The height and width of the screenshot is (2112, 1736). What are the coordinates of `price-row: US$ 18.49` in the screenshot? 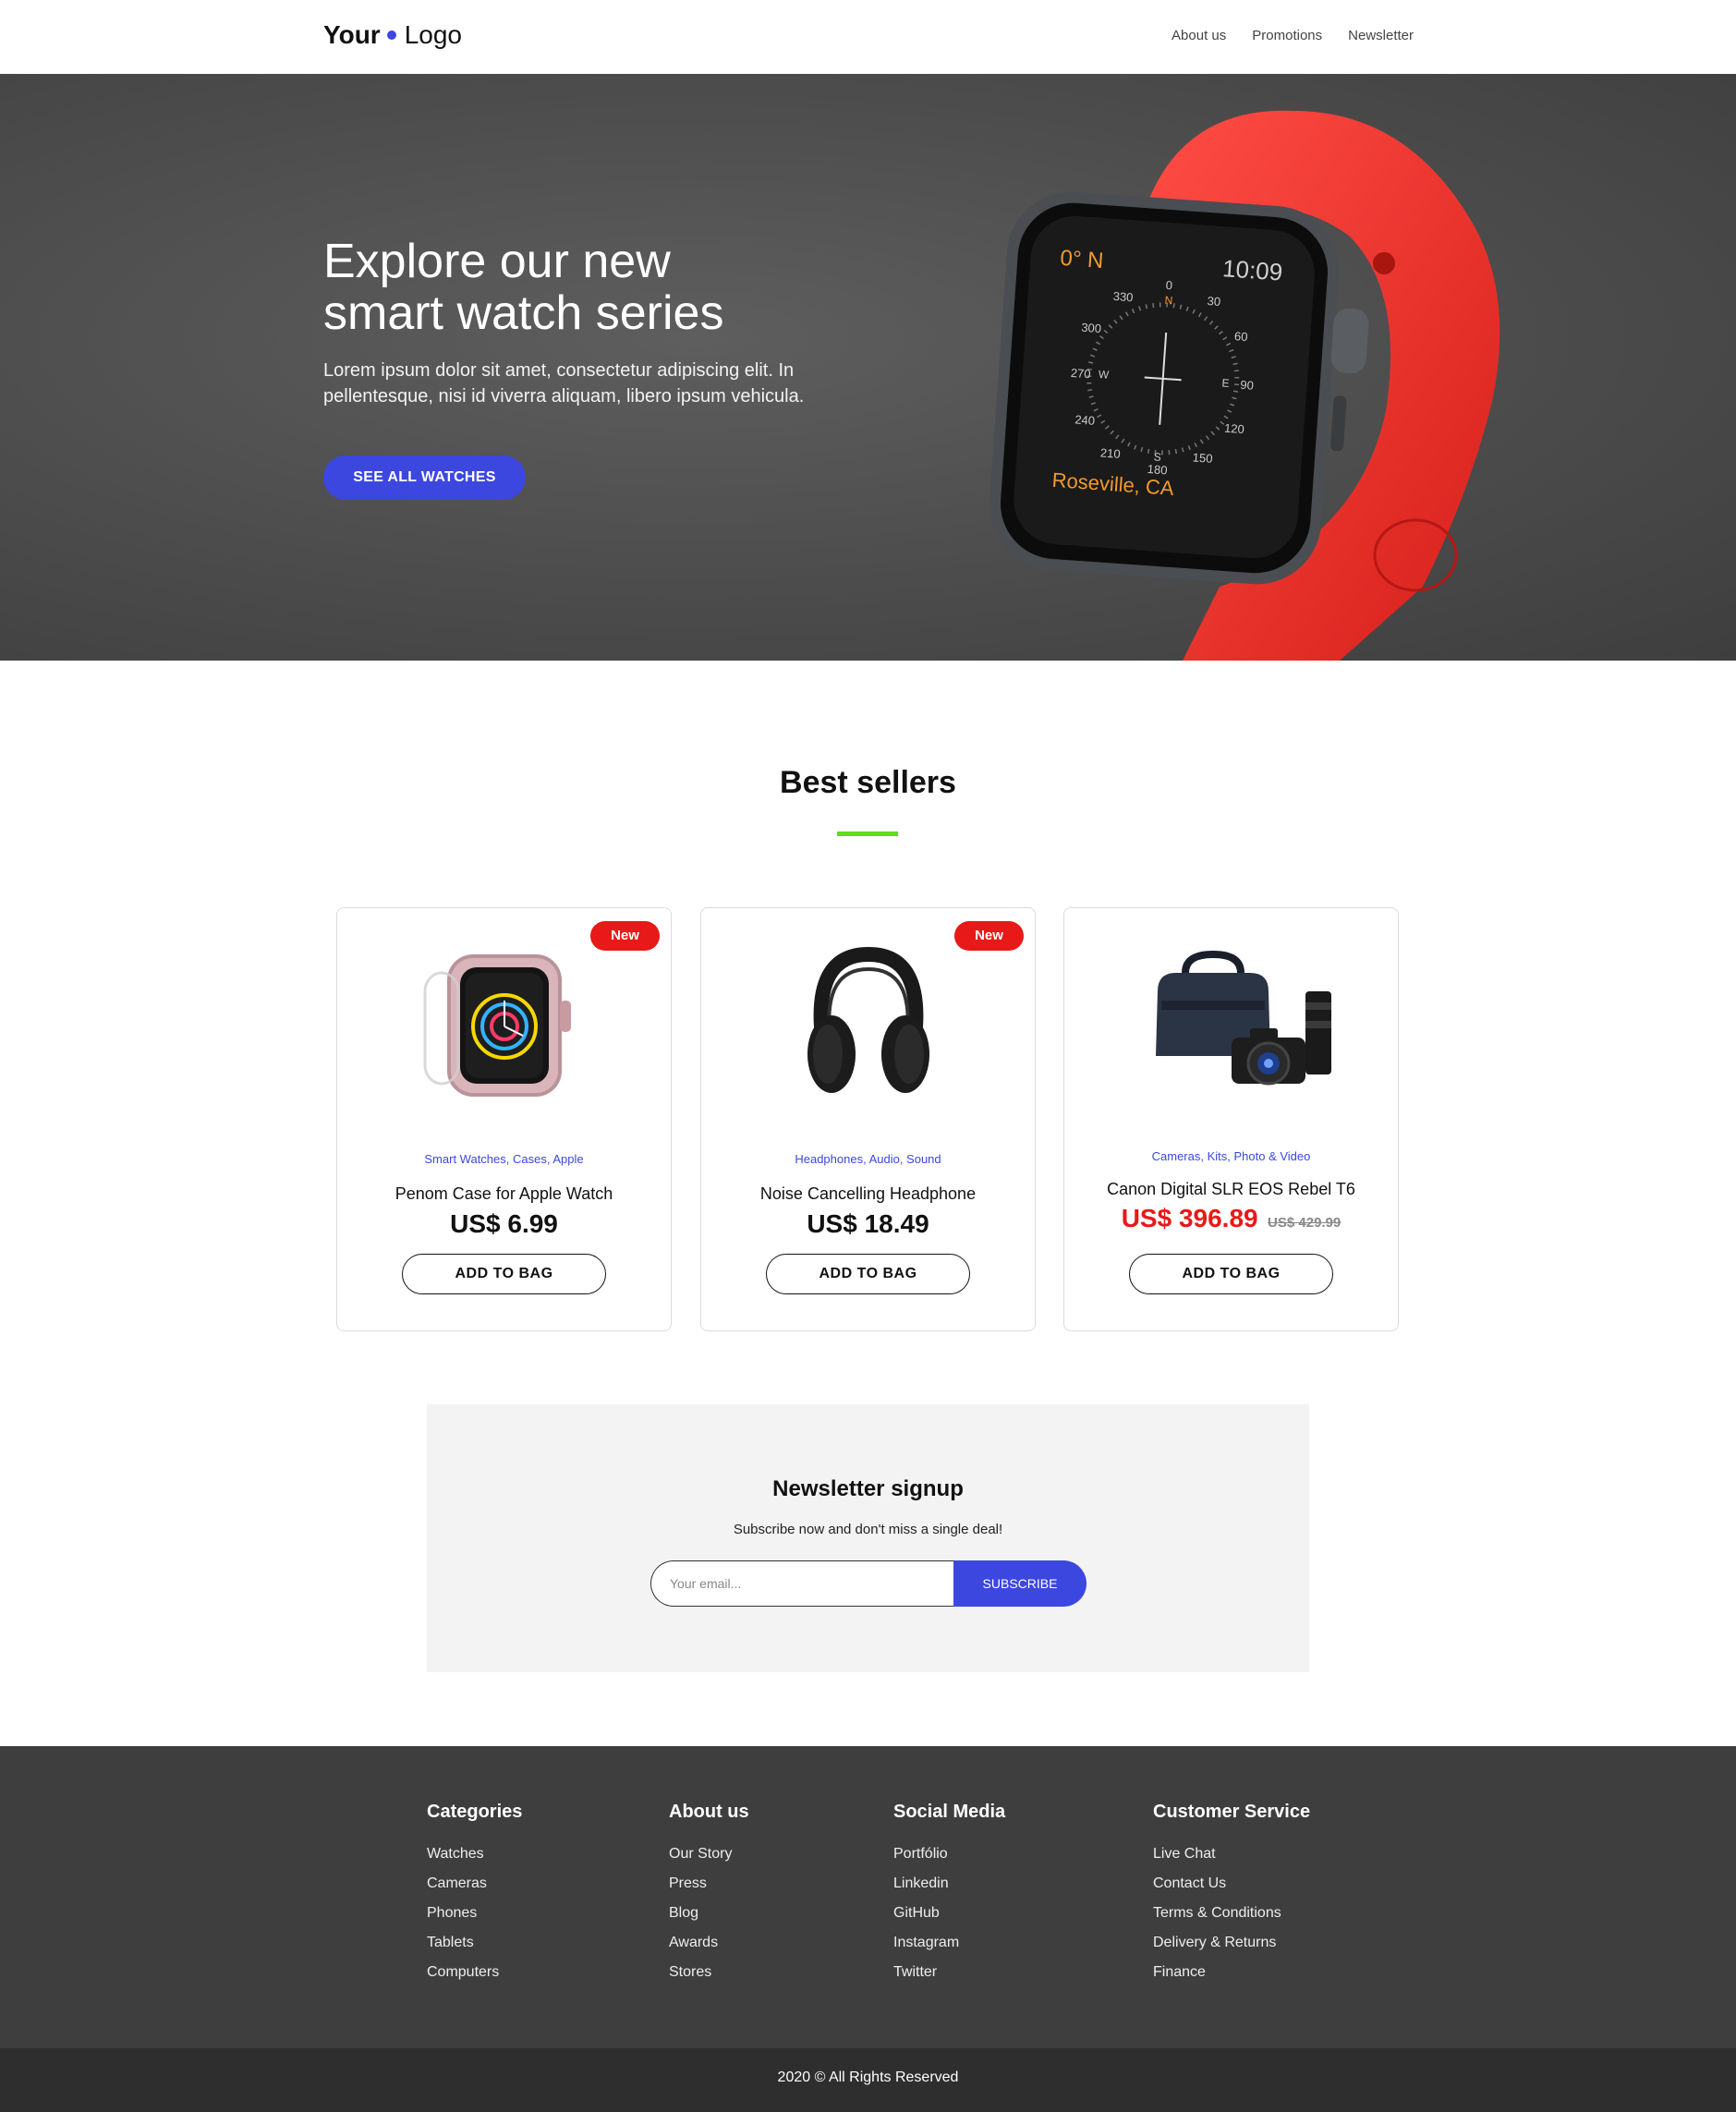 It's located at (868, 1224).